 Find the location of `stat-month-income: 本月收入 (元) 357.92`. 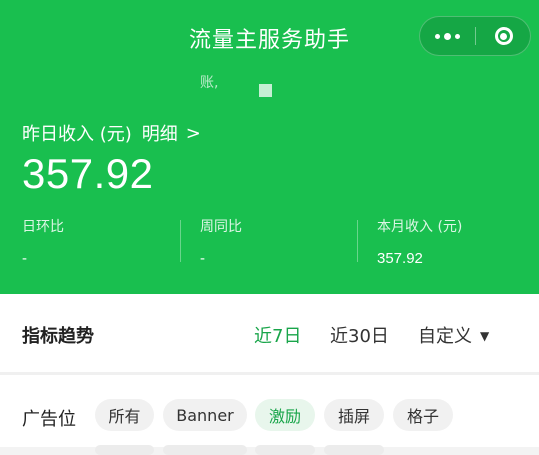

stat-month-income: 本月收入 (元) 357.92 is located at coordinates (419, 241).